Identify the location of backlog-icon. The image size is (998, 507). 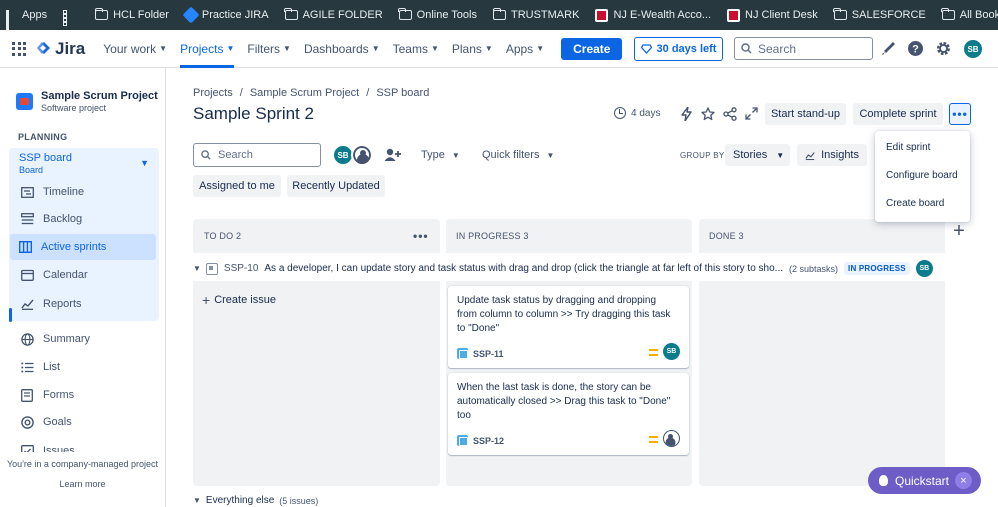
(27, 219).